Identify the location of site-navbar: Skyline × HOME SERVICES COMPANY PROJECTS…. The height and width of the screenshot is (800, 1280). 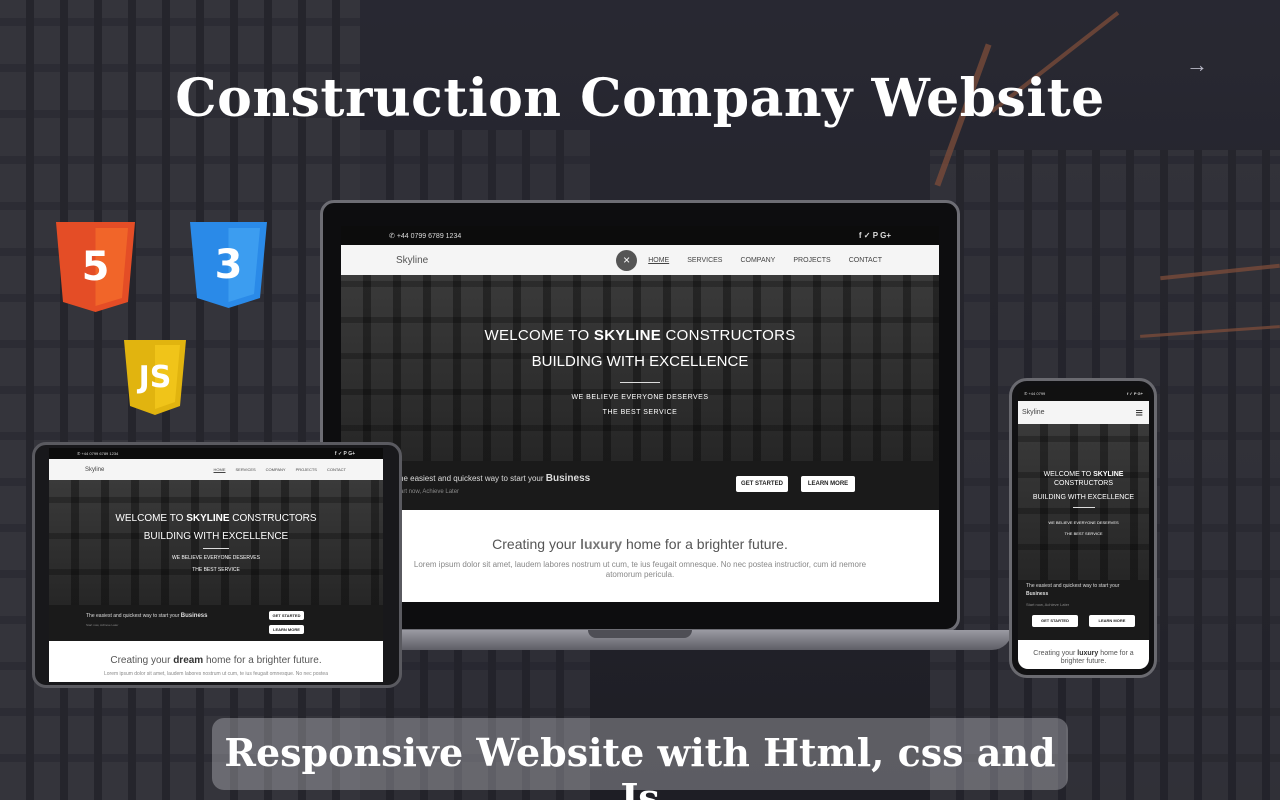
(640, 260).